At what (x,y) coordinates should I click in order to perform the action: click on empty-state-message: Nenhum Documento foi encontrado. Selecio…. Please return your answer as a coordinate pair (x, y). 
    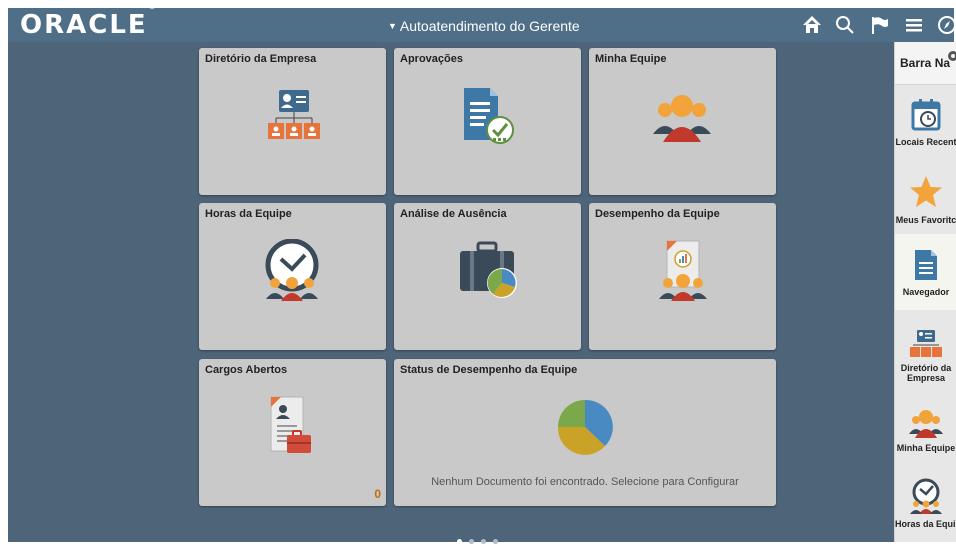
    Looking at the image, I should click on (585, 482).